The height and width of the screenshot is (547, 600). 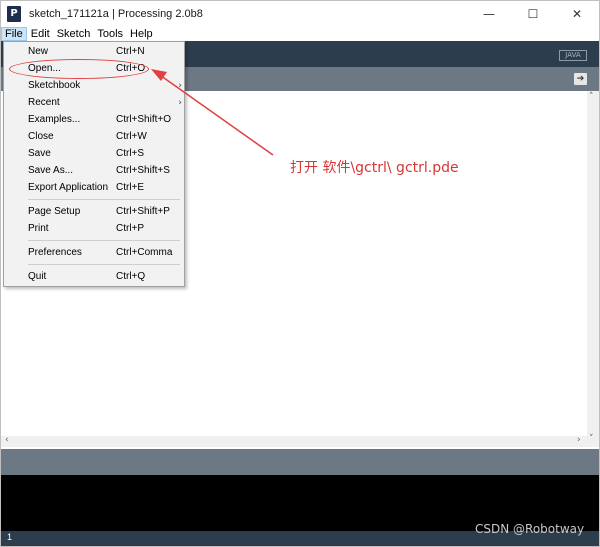 I want to click on annotation-arrow-icon, so click(x=212, y=112).